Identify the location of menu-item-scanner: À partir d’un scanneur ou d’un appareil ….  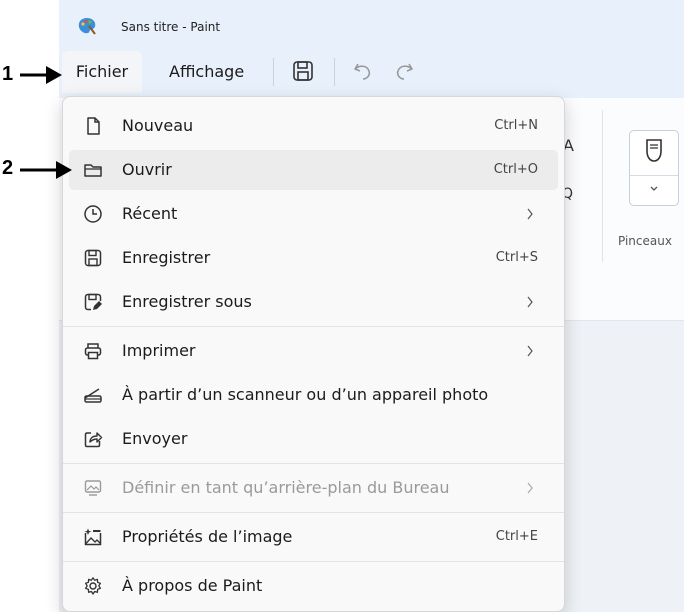
(313, 395).